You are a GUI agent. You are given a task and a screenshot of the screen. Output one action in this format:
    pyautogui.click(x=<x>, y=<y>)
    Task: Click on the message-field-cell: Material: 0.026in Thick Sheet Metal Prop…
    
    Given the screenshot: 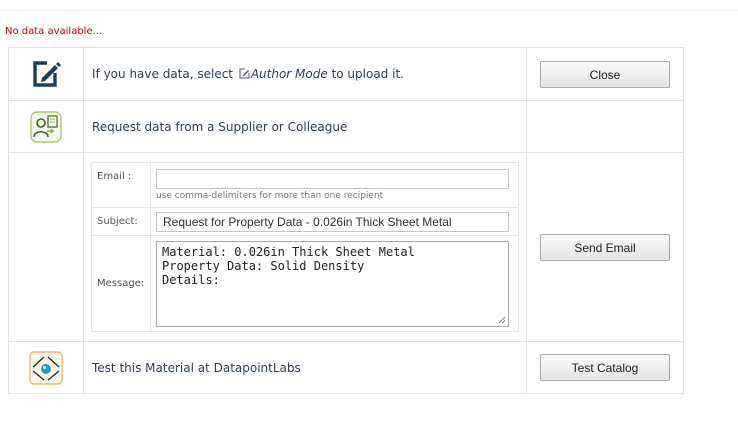 What is the action you would take?
    pyautogui.click(x=334, y=283)
    